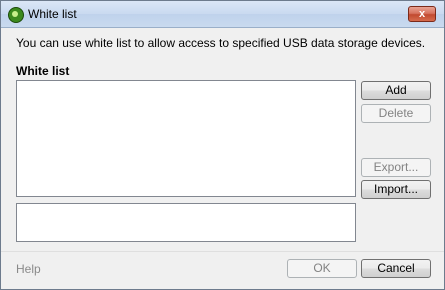 This screenshot has width=445, height=290. What do you see at coordinates (222, 251) in the screenshot?
I see `footer-divider` at bounding box center [222, 251].